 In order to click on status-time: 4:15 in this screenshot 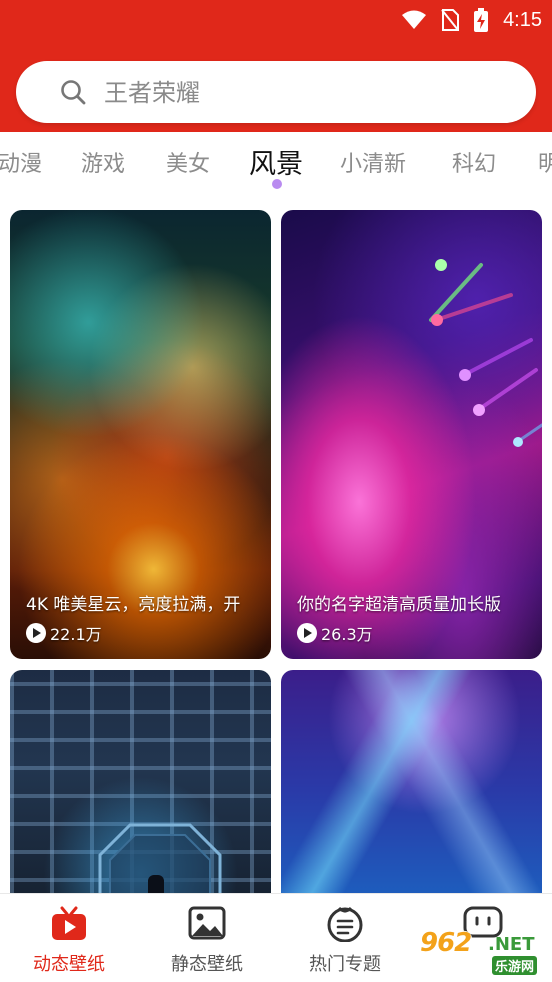, I will do `click(522, 19)`.